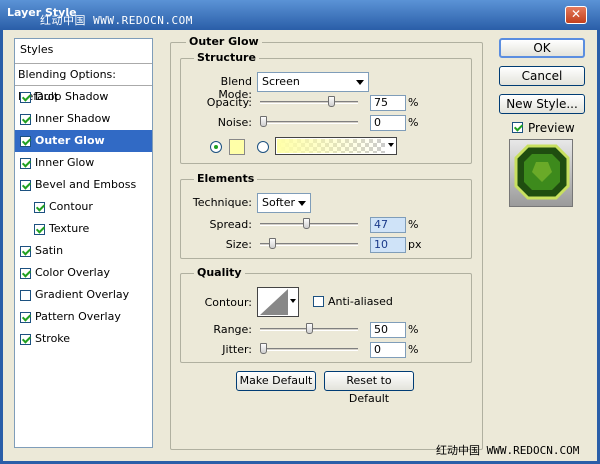 The height and width of the screenshot is (464, 600). Describe the element at coordinates (360, 301) in the screenshot. I see `anti-aliased-label: Anti-aliased` at that location.